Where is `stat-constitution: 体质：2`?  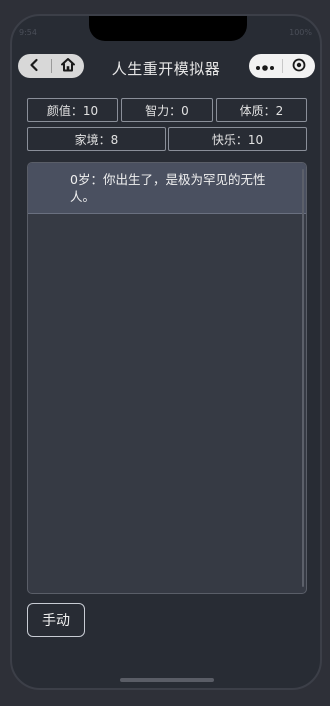
stat-constitution: 体质：2 is located at coordinates (261, 110).